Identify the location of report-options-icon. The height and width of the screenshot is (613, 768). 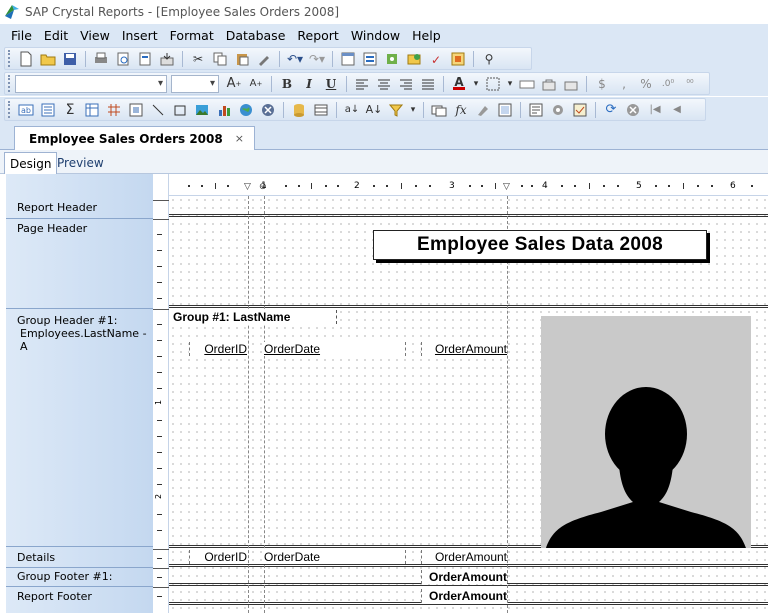
(536, 110).